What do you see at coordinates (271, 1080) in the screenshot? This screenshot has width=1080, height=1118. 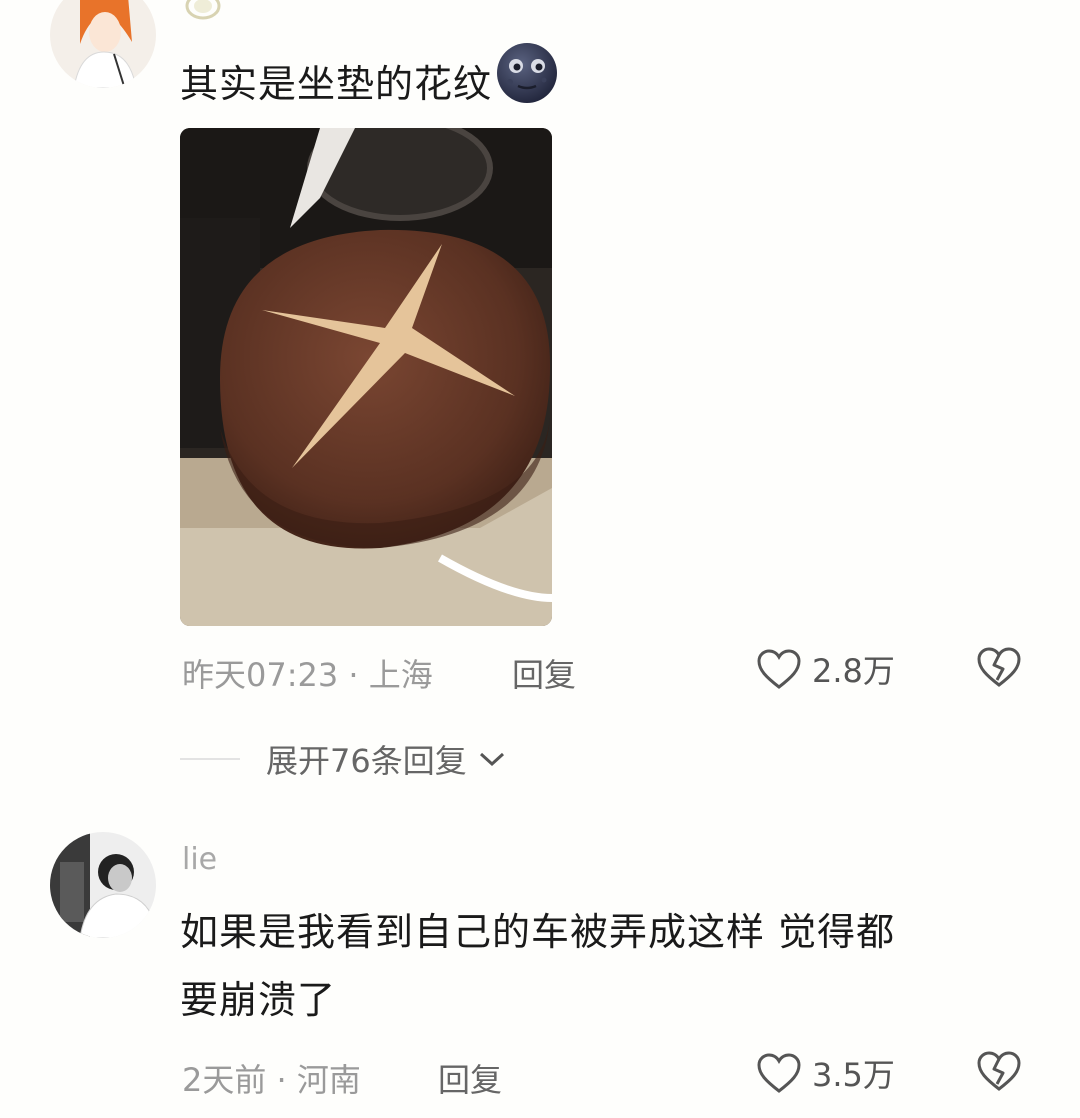 I see `comment-time-location: 2天前 · 河南` at bounding box center [271, 1080].